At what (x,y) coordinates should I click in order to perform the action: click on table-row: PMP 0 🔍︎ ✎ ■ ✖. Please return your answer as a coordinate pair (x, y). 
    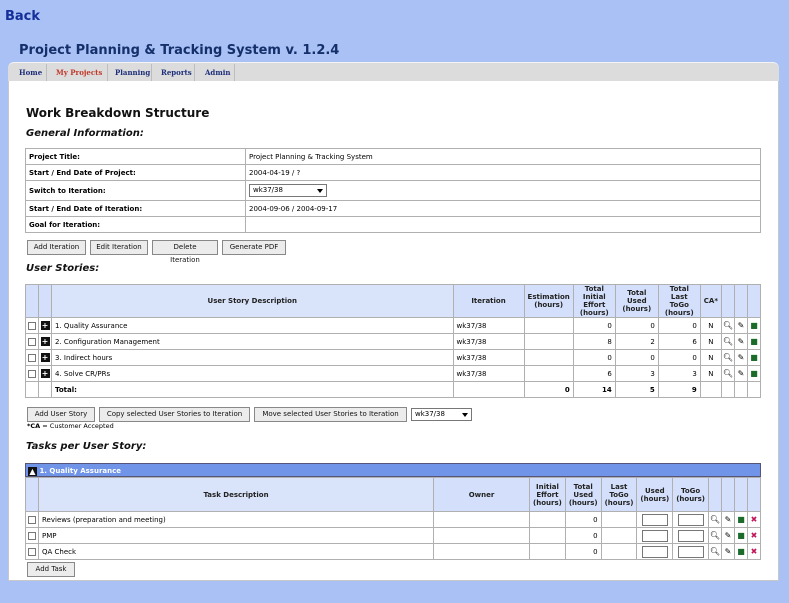
    Looking at the image, I should click on (393, 535).